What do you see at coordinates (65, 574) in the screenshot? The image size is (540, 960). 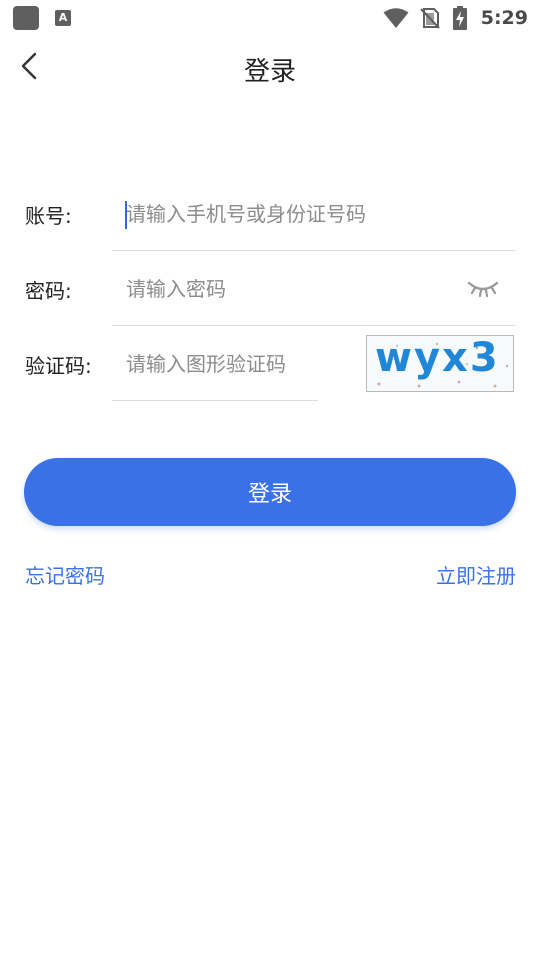 I see `forgot-password-link: 忘记密码` at bounding box center [65, 574].